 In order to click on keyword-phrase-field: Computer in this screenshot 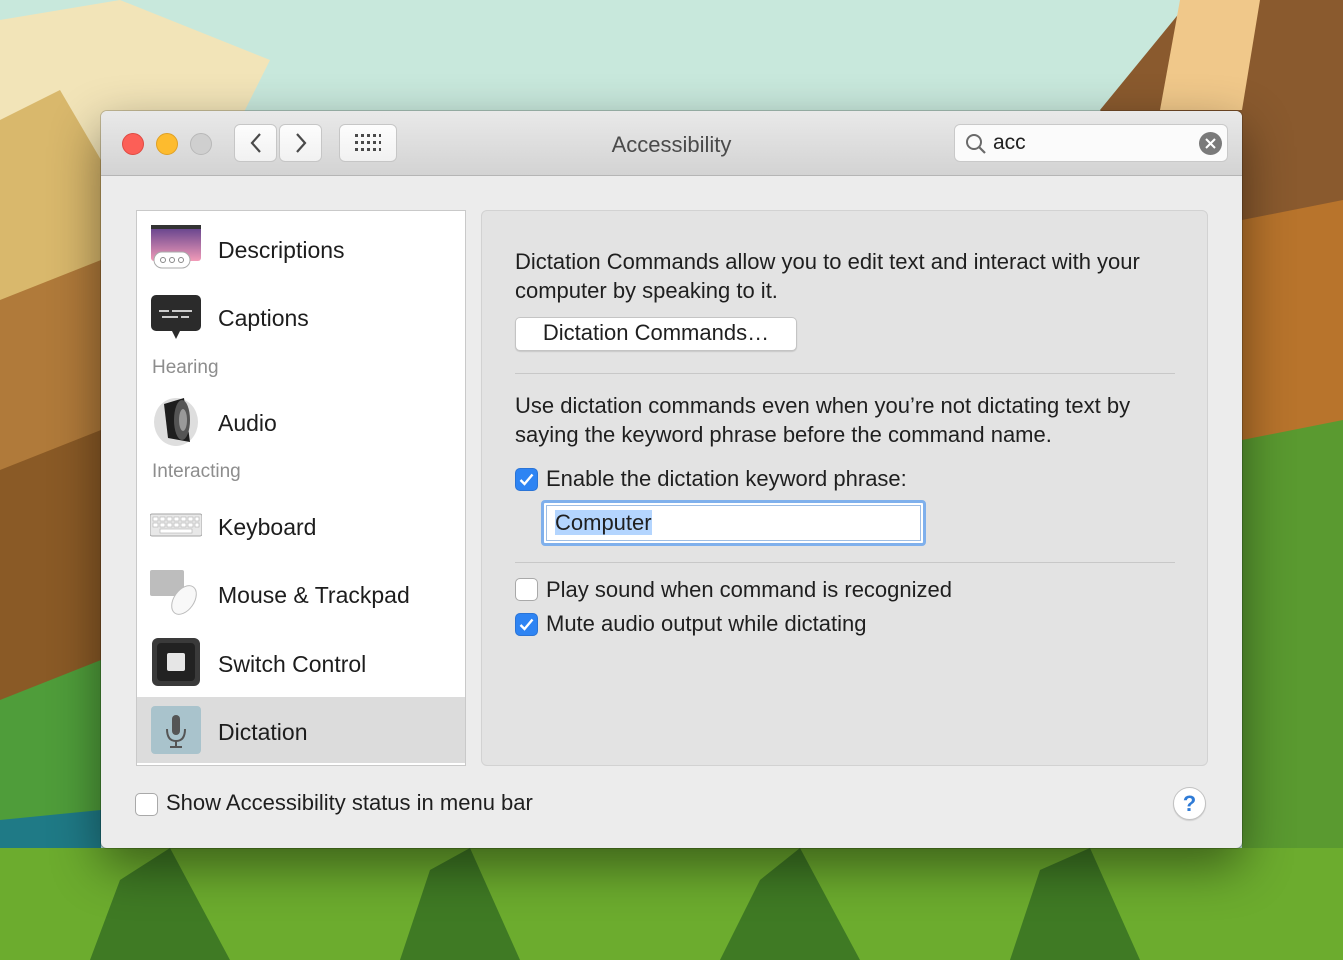, I will do `click(733, 523)`.